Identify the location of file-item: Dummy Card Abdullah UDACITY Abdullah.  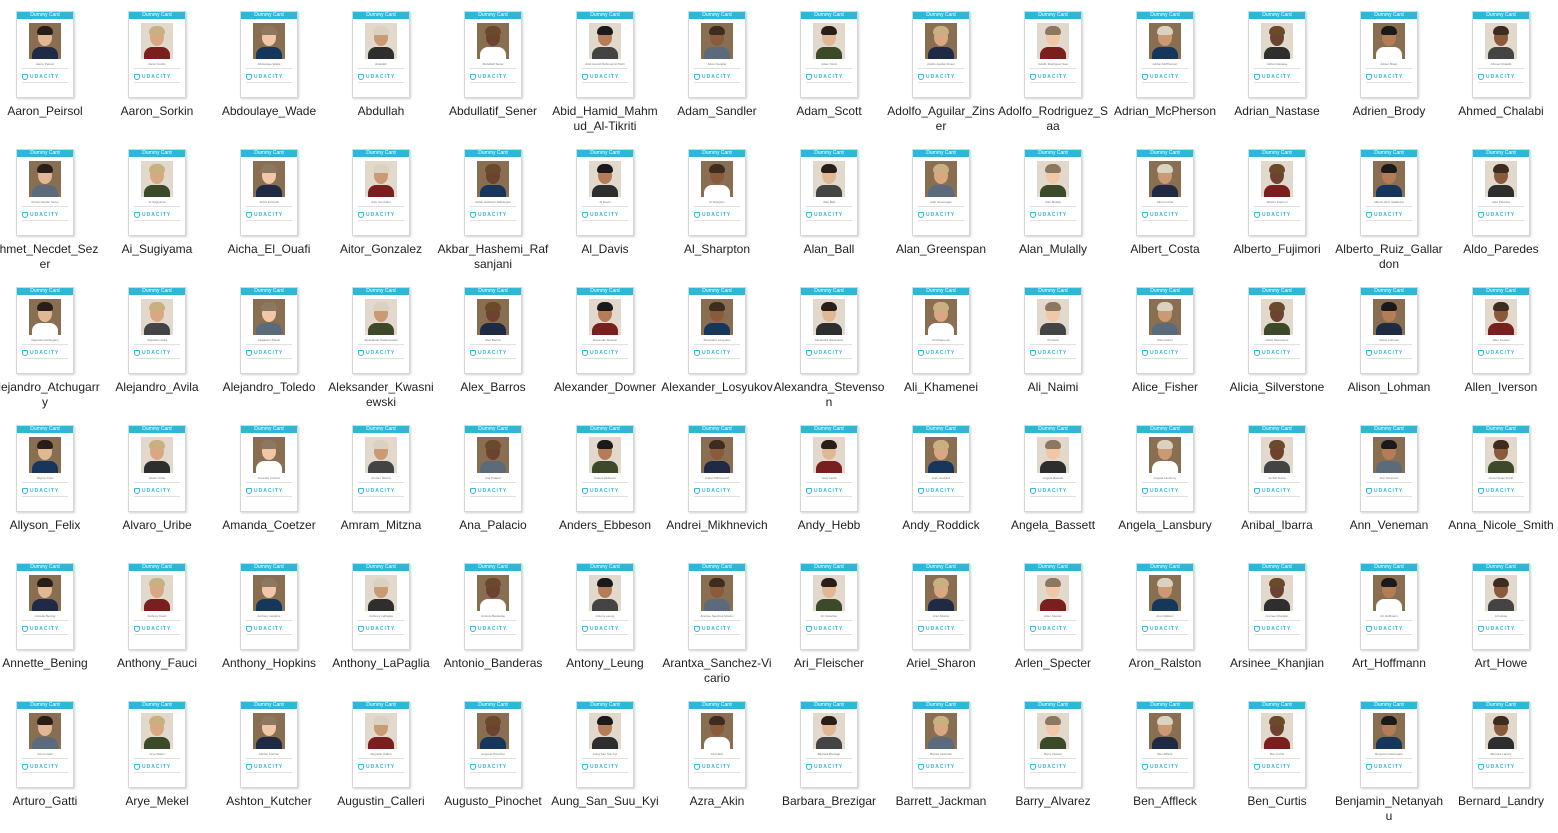
(381, 69).